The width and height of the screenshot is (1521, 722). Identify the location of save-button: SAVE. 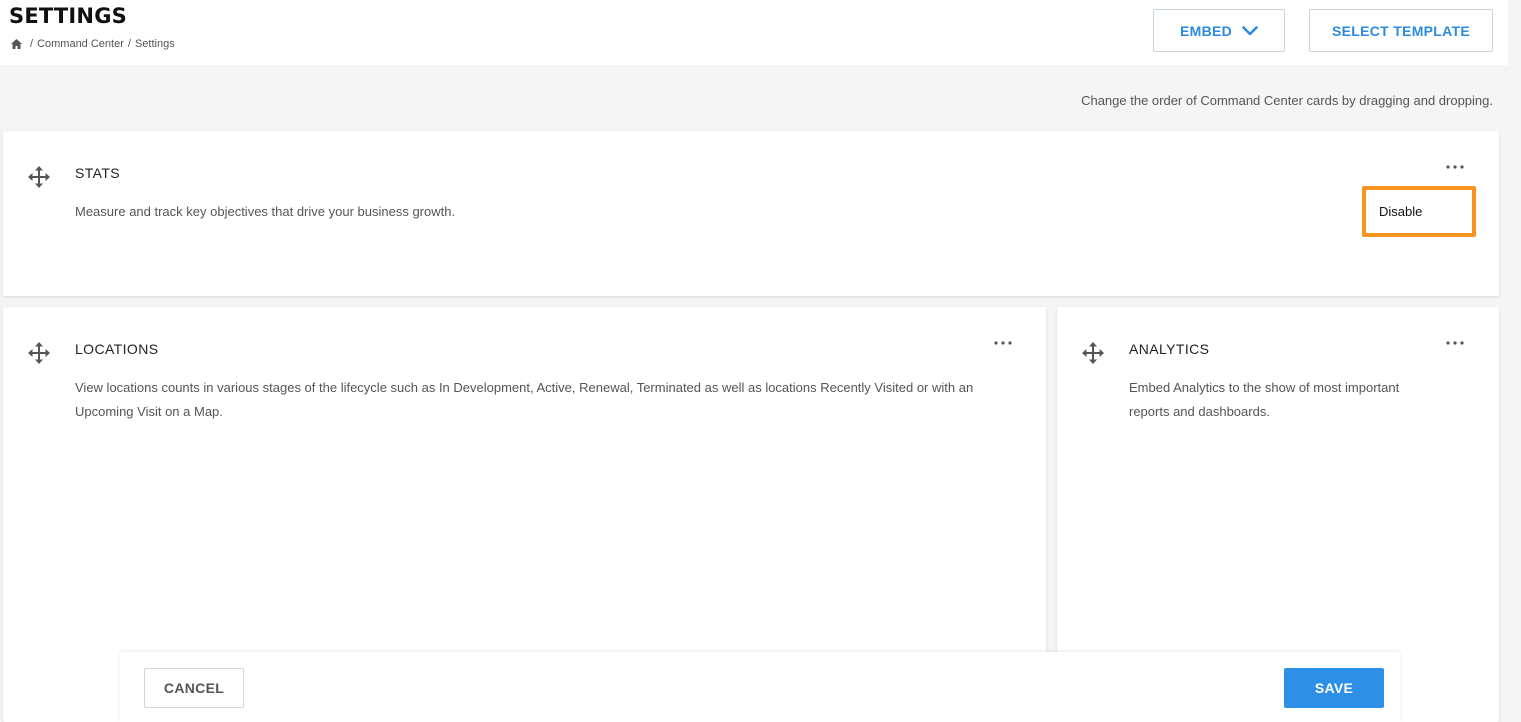
(1334, 688).